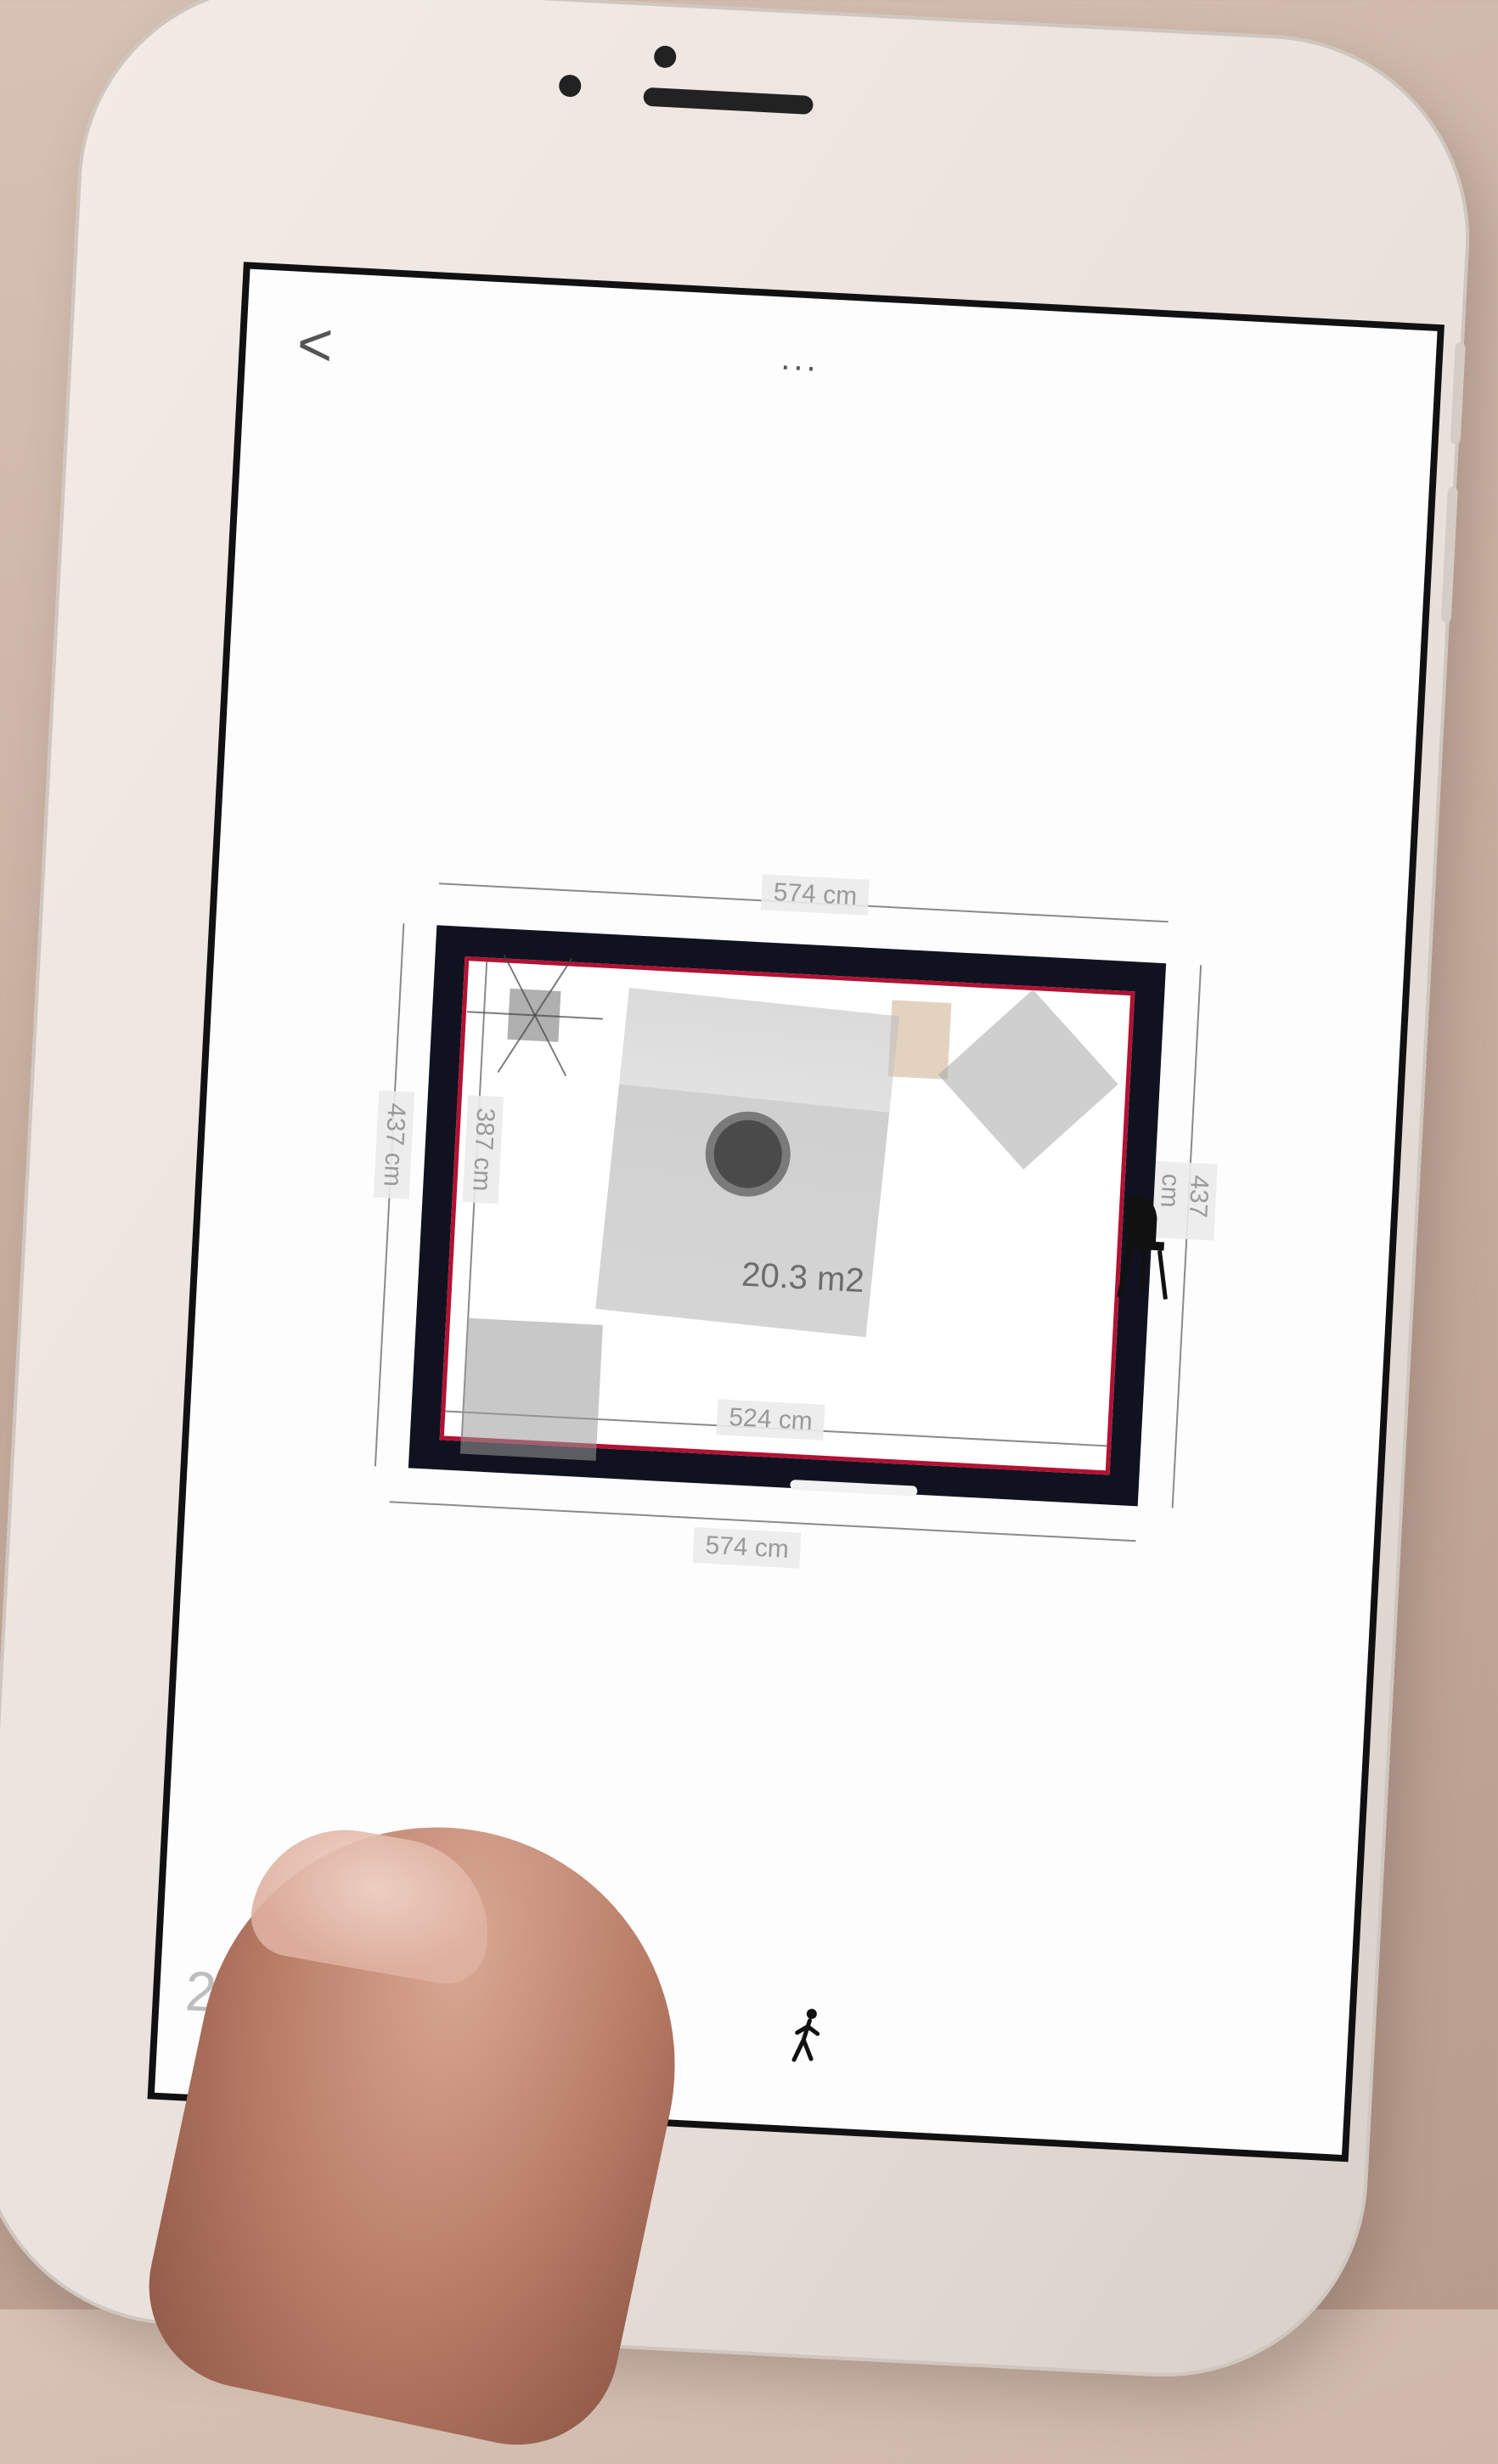  I want to click on volume-button, so click(1458, 393).